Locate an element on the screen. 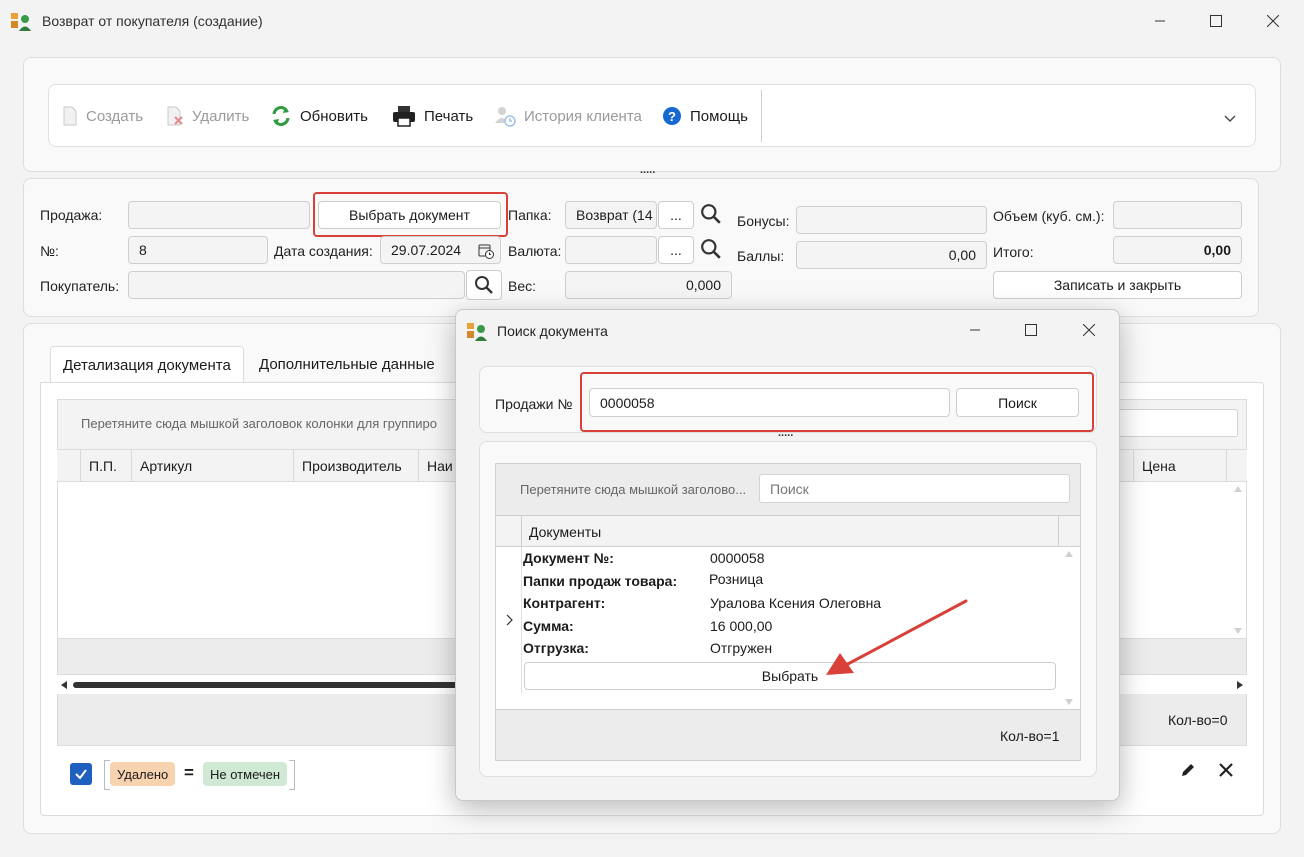 This screenshot has width=1304, height=857. buyer-search-button is located at coordinates (484, 285).